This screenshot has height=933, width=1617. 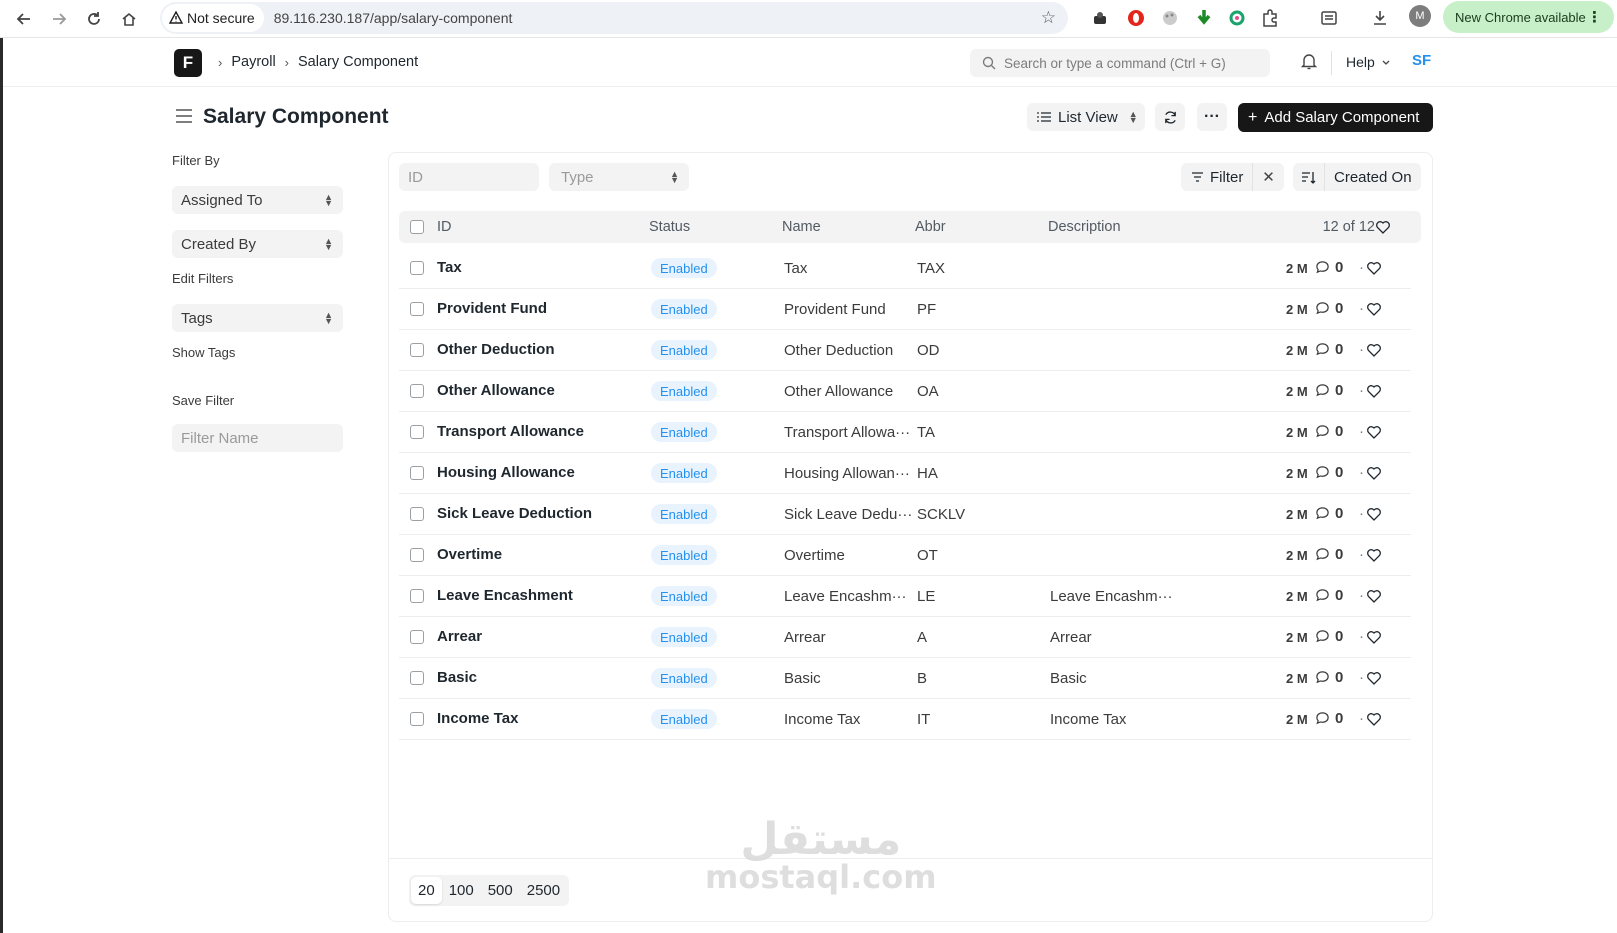 I want to click on extension-opera-icon, so click(x=1136, y=18).